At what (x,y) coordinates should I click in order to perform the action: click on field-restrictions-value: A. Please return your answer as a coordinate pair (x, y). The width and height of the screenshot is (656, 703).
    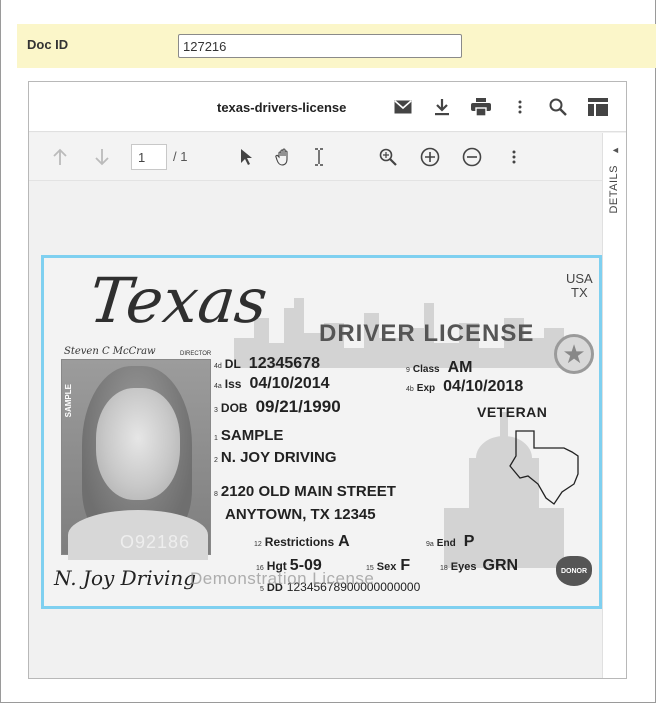
    Looking at the image, I should click on (344, 541).